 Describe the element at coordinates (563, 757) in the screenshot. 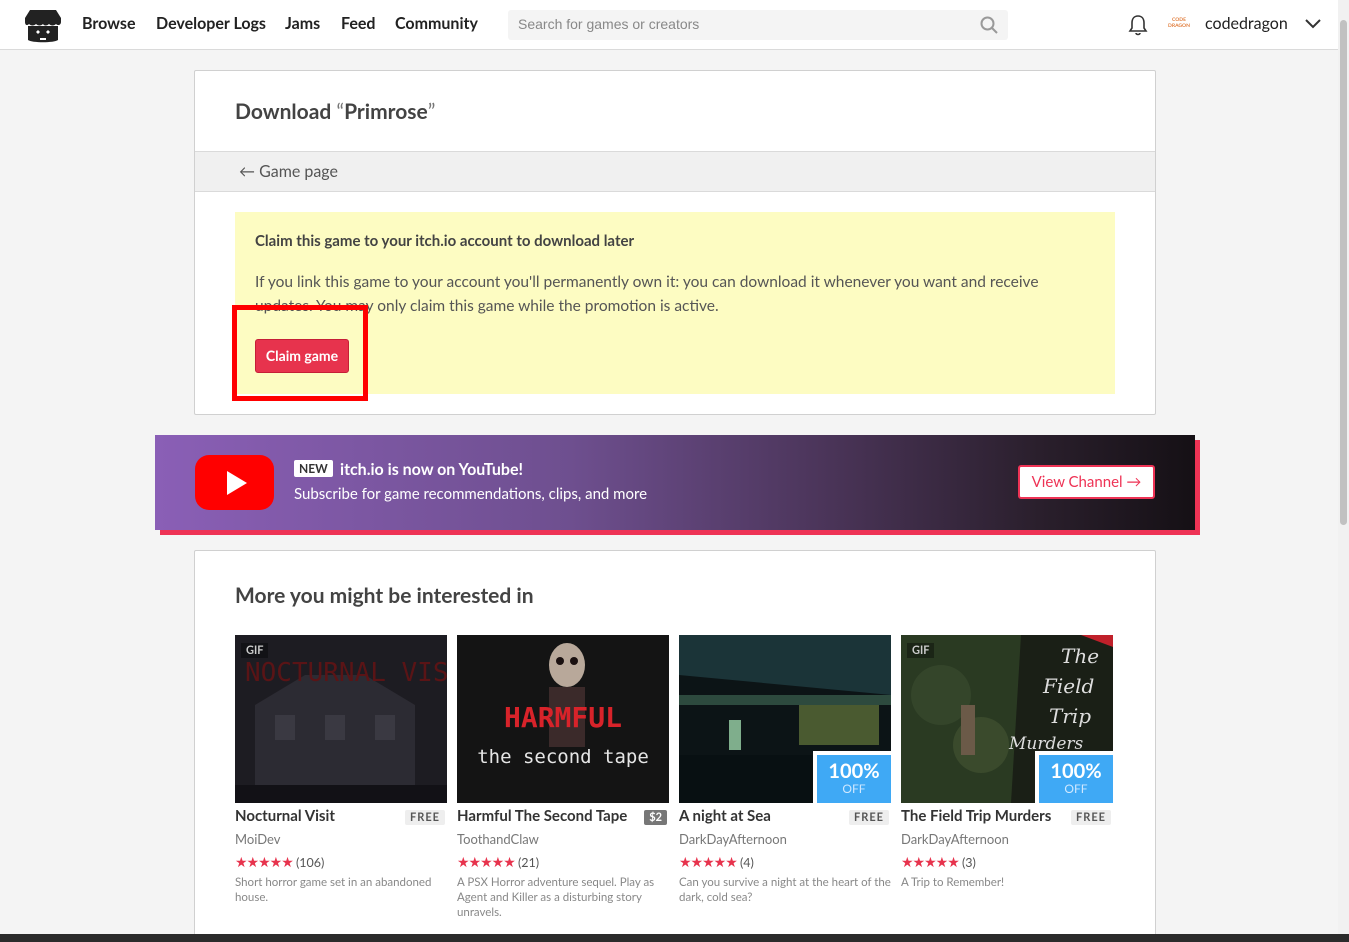

I see `thumb-subtitle: the second tape` at that location.